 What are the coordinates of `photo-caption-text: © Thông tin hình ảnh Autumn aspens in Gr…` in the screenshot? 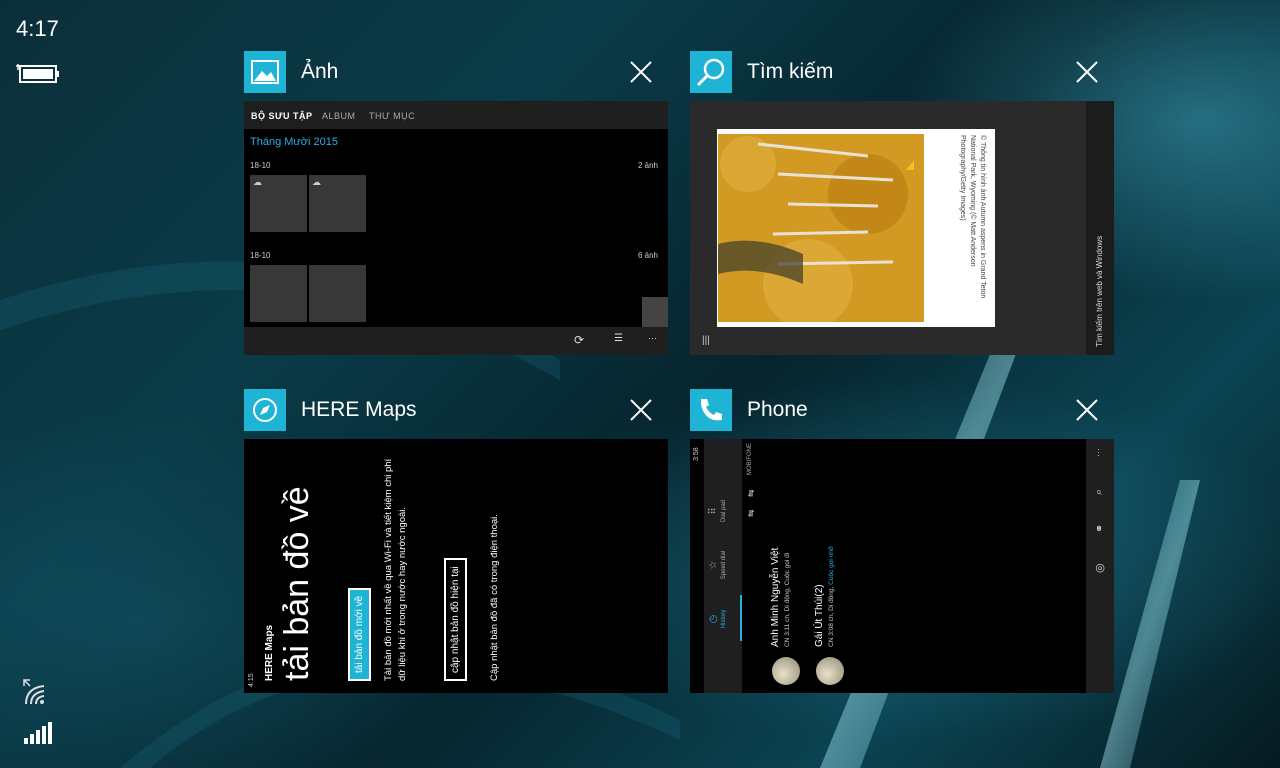 It's located at (972, 217).